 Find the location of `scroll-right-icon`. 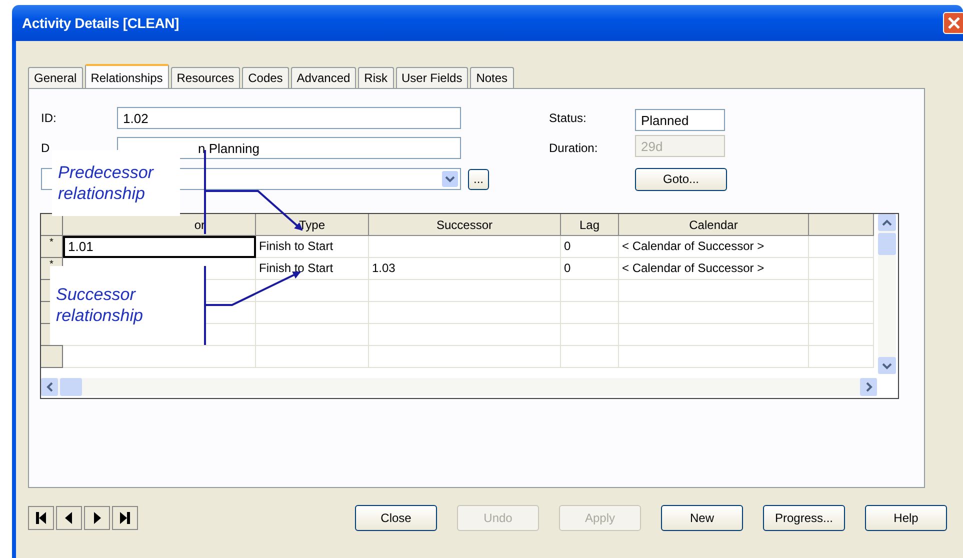

scroll-right-icon is located at coordinates (868, 387).